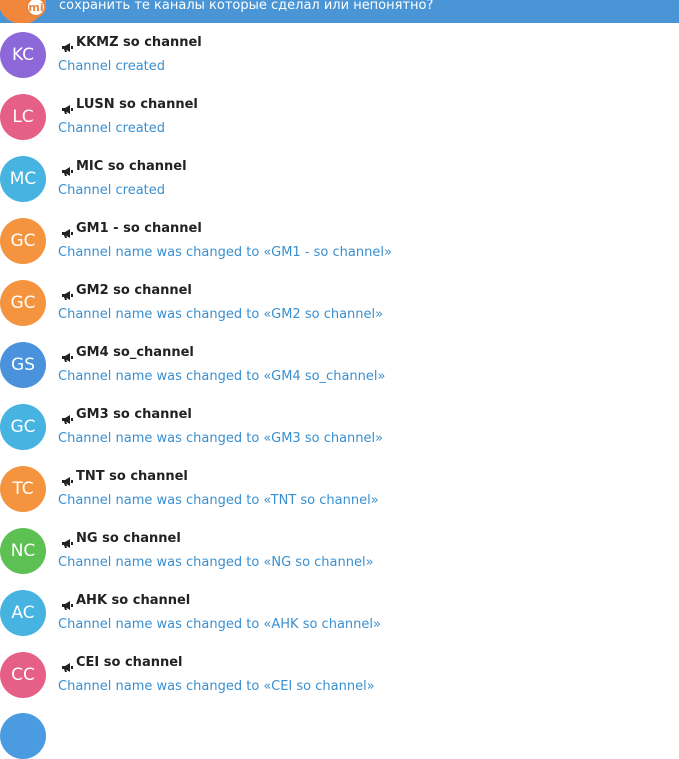 The height and width of the screenshot is (759, 679). I want to click on avatar: NC, so click(23, 551).